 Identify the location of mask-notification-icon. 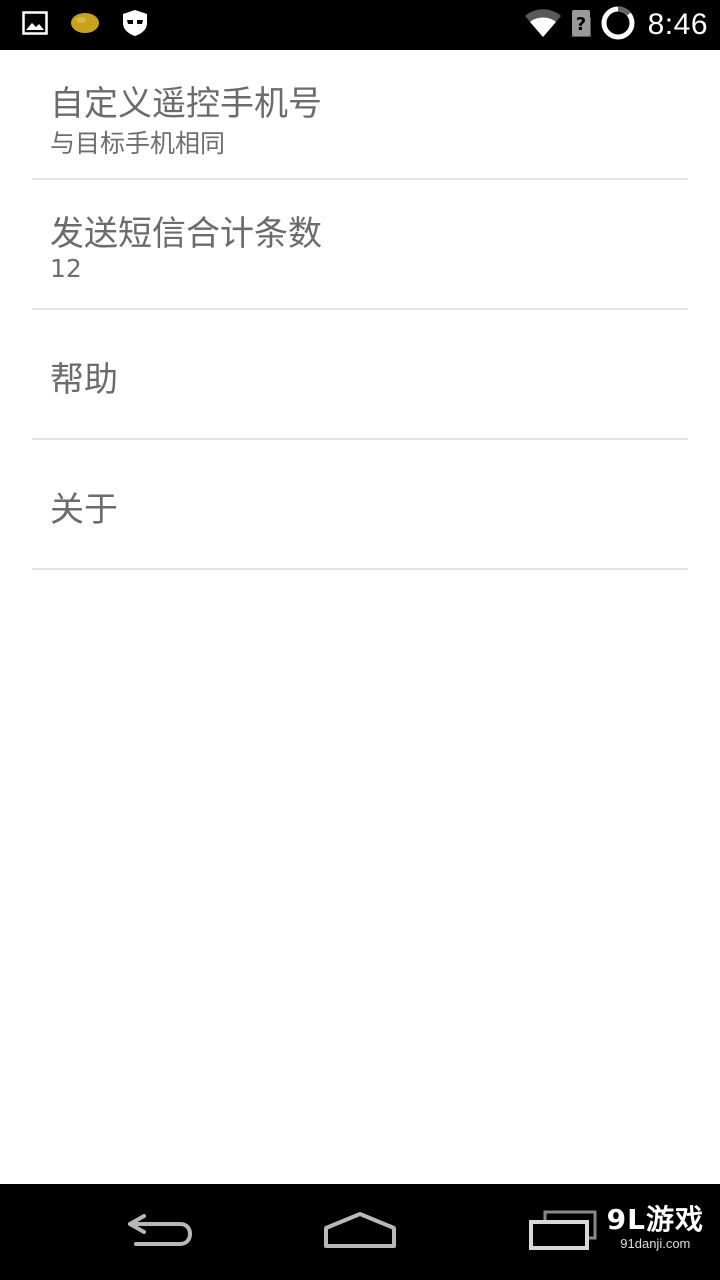
(135, 25).